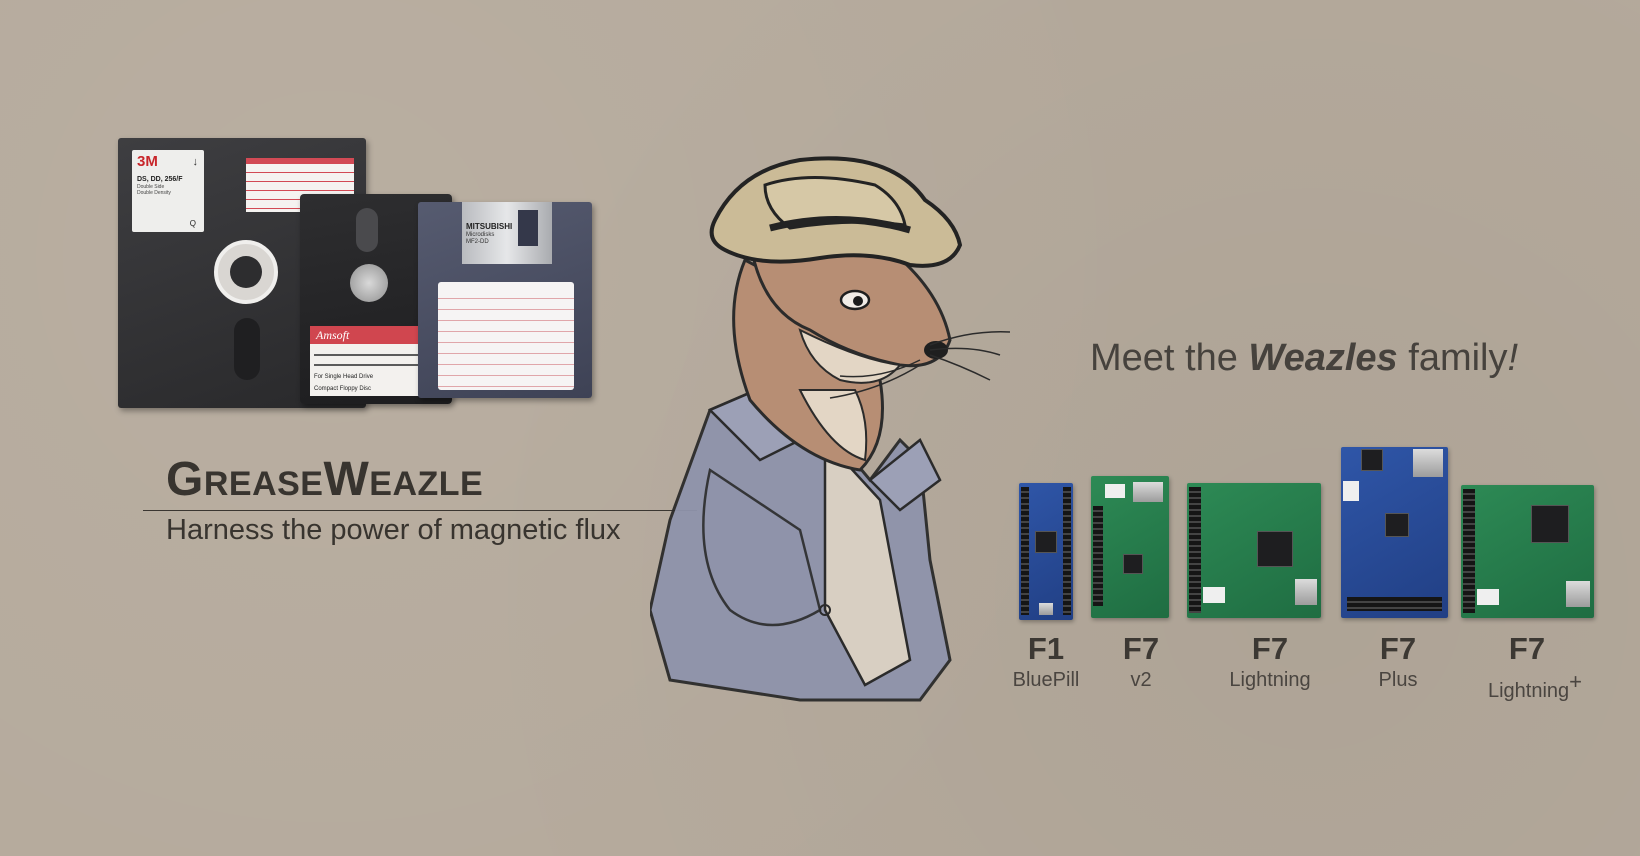 This screenshot has height=856, width=1640. I want to click on label-line: For Single Head Drive, so click(344, 377).